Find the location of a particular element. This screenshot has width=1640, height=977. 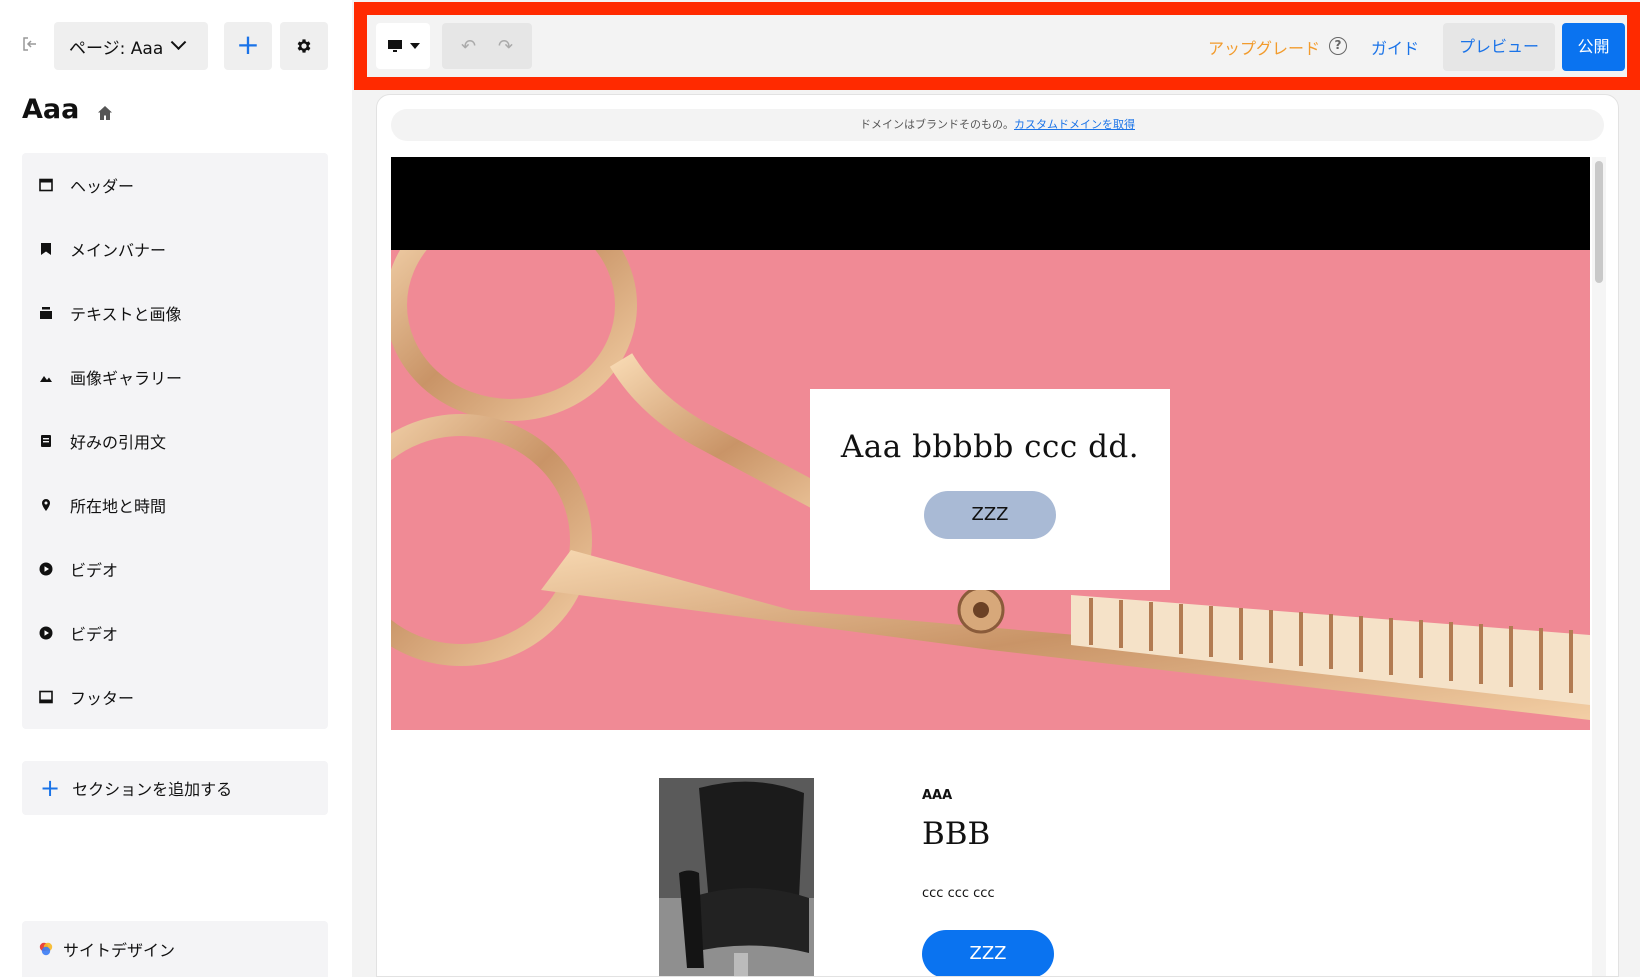

quote-icon is located at coordinates (46, 441).